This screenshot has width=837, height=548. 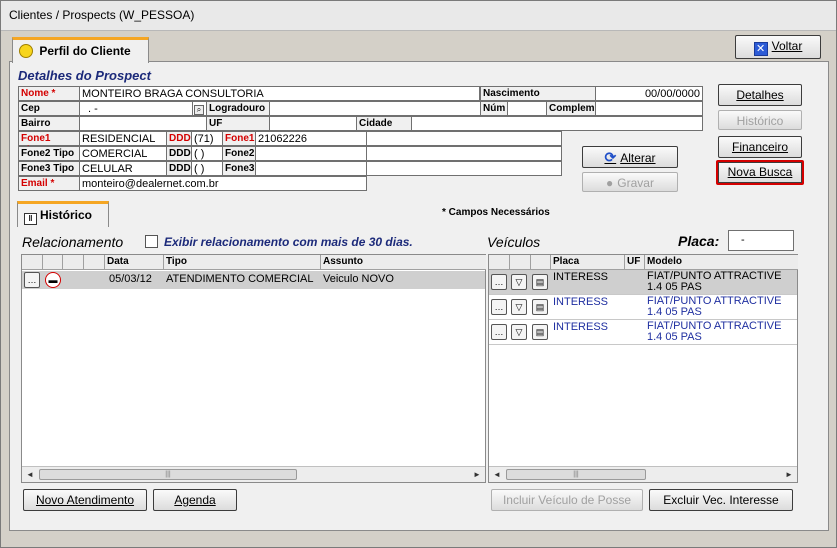 I want to click on uf-field, so click(x=313, y=123).